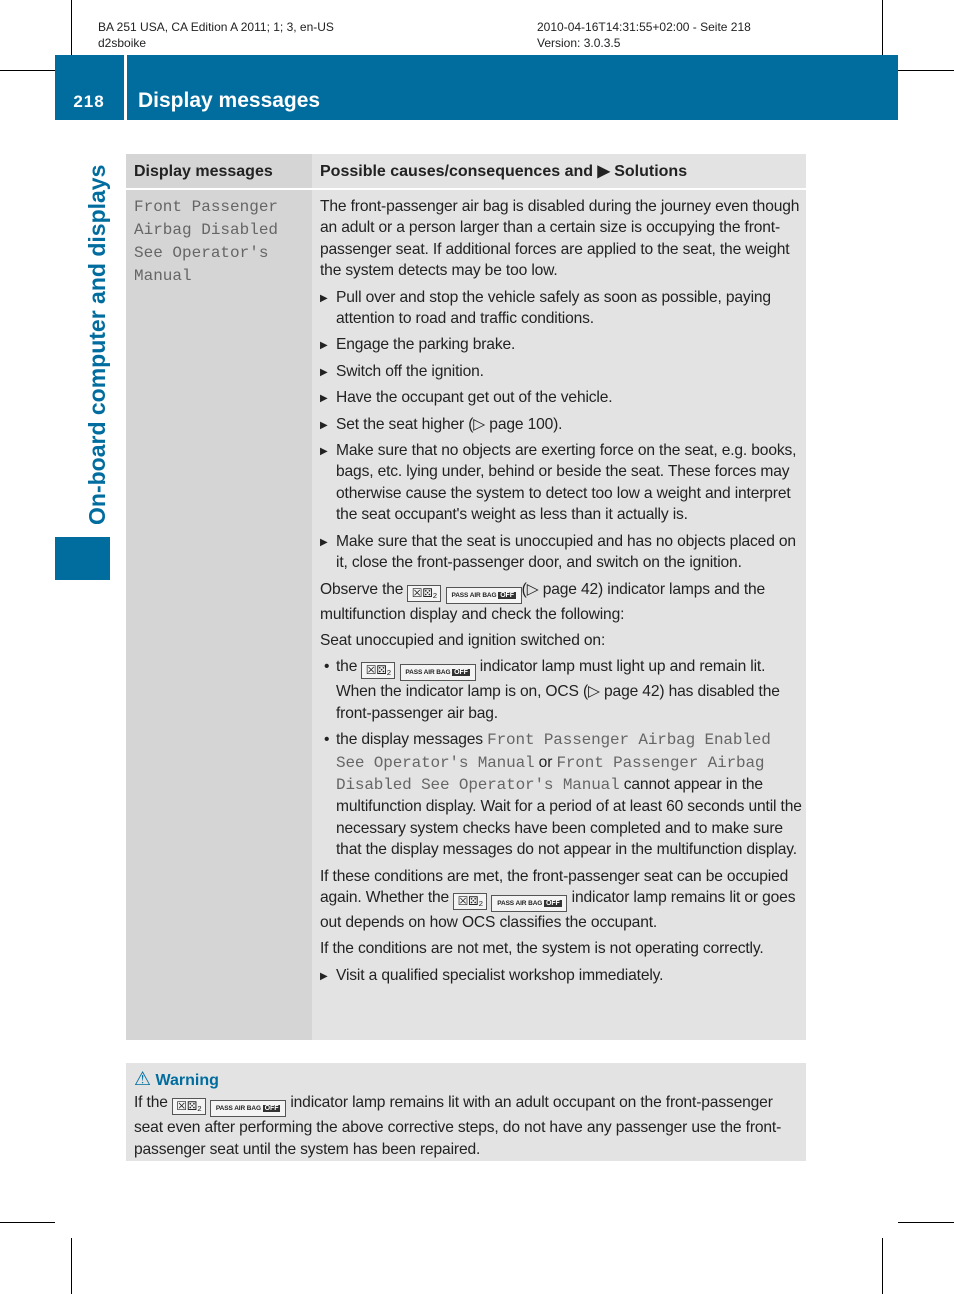  I want to click on page-title: Display messages, so click(229, 100).